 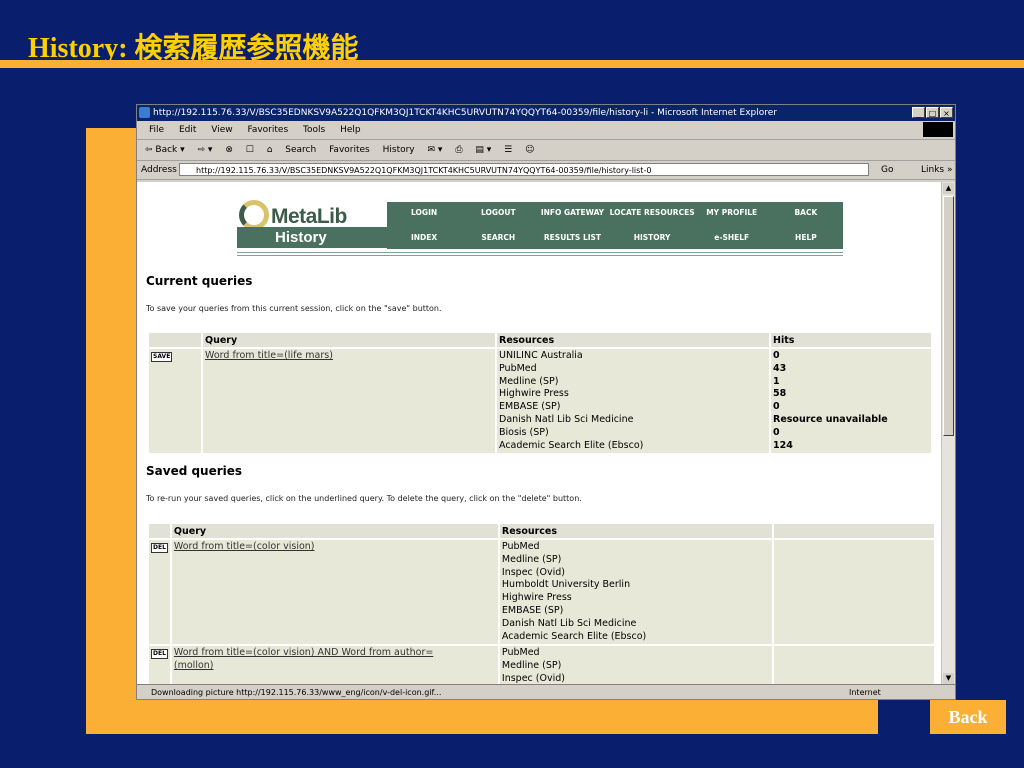 I want to click on nav-logout: LOGOUT, so click(x=498, y=212).